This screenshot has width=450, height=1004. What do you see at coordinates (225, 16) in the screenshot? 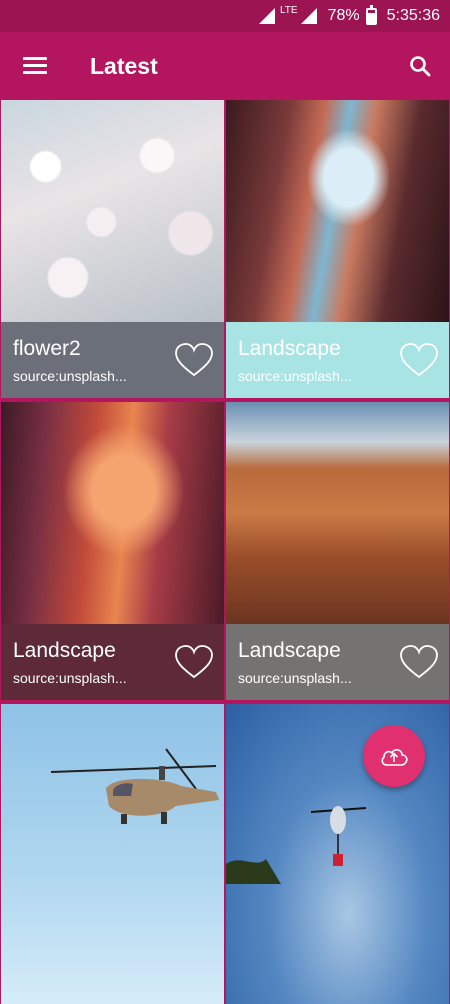
I see `status-bar: LTE 78% 5:35:36` at bounding box center [225, 16].